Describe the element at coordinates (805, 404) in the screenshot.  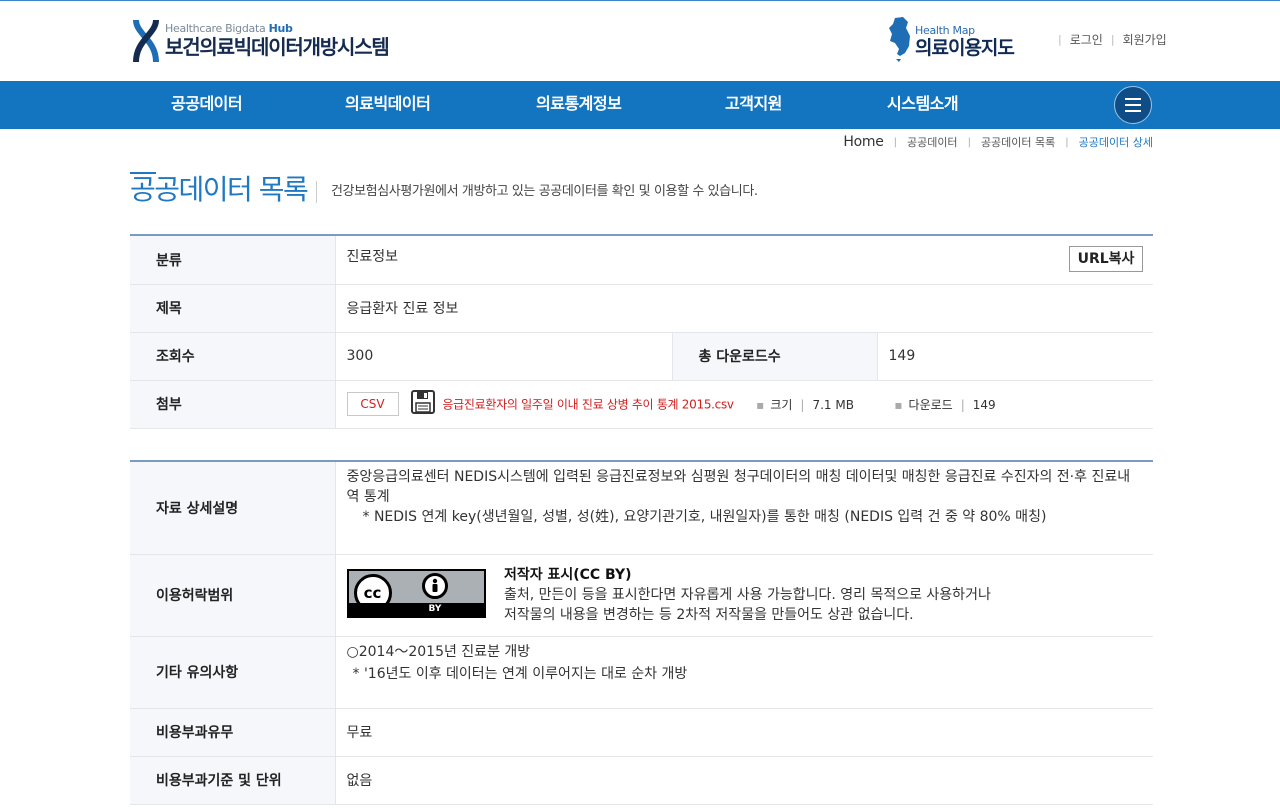
I see `file-size: ▪ 크기 | 7.1 MB` at that location.